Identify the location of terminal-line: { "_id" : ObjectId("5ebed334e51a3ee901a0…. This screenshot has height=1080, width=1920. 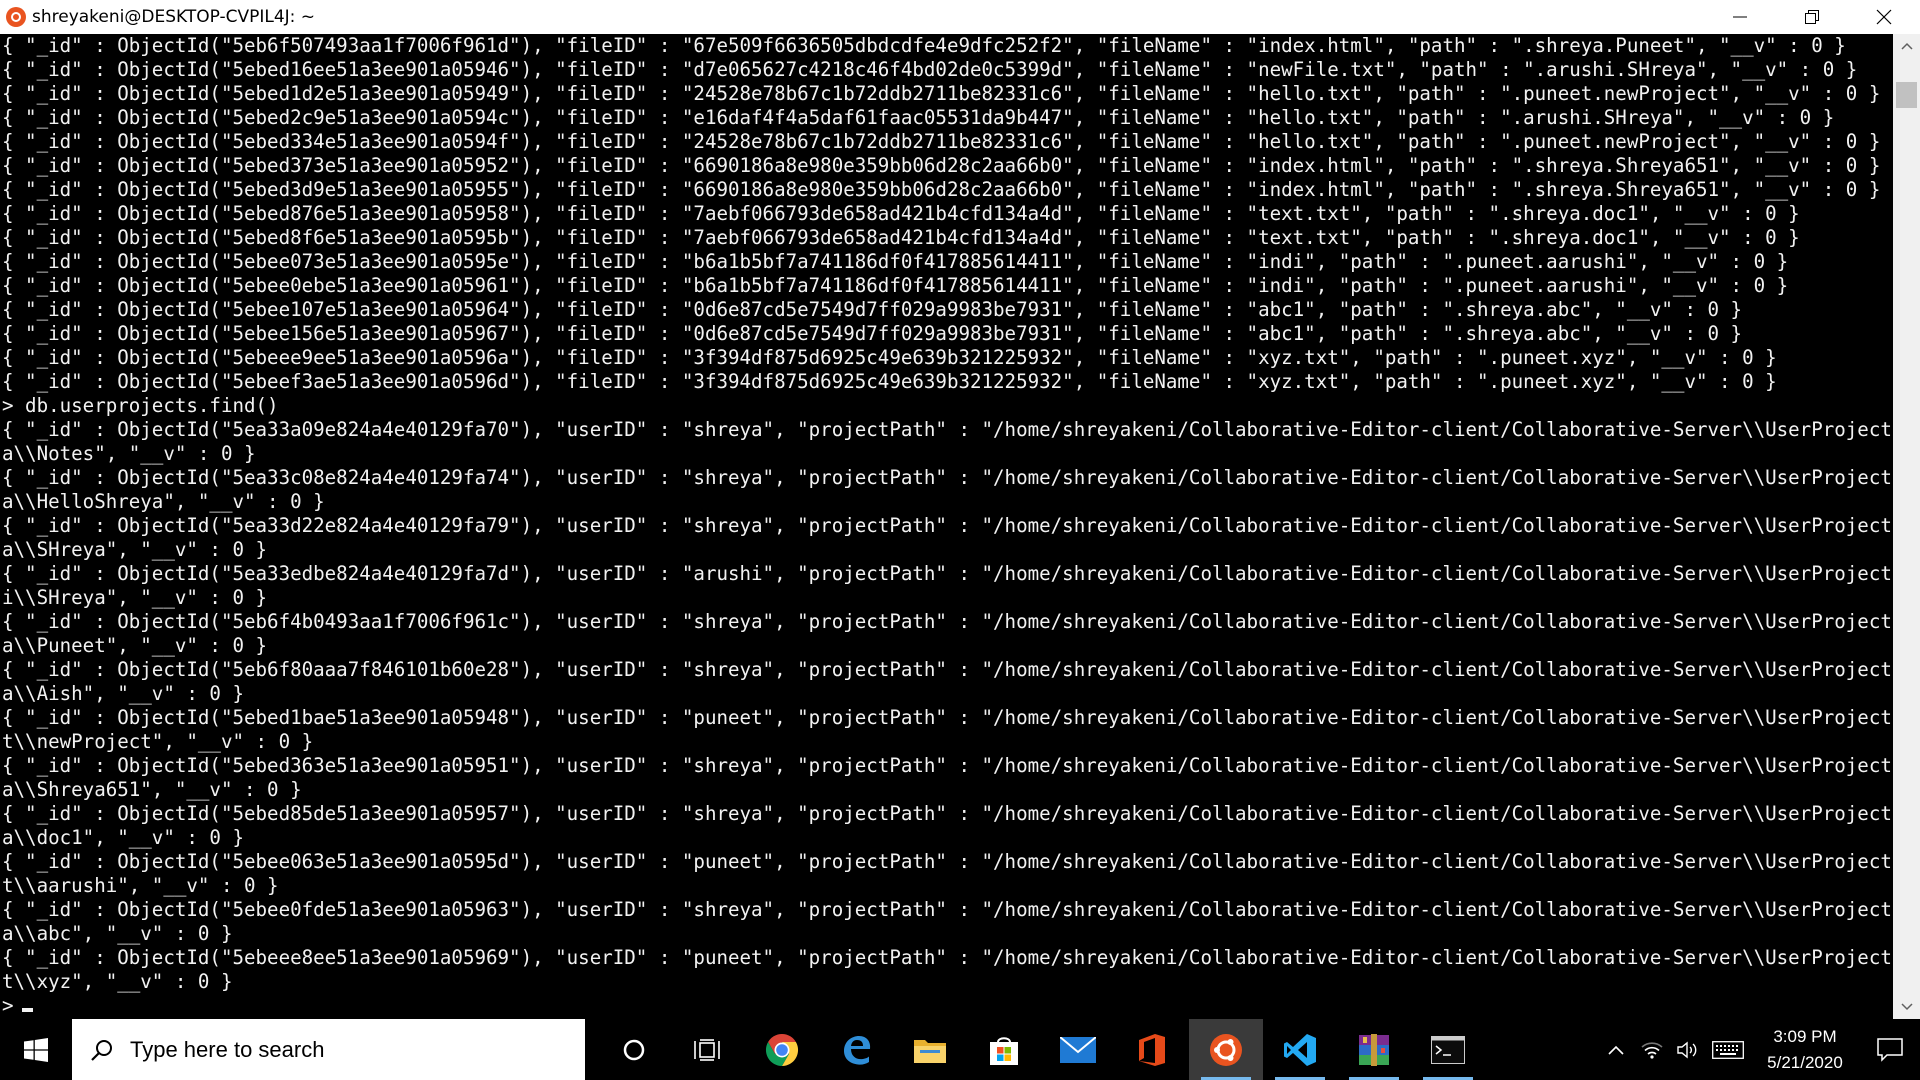
(941, 141).